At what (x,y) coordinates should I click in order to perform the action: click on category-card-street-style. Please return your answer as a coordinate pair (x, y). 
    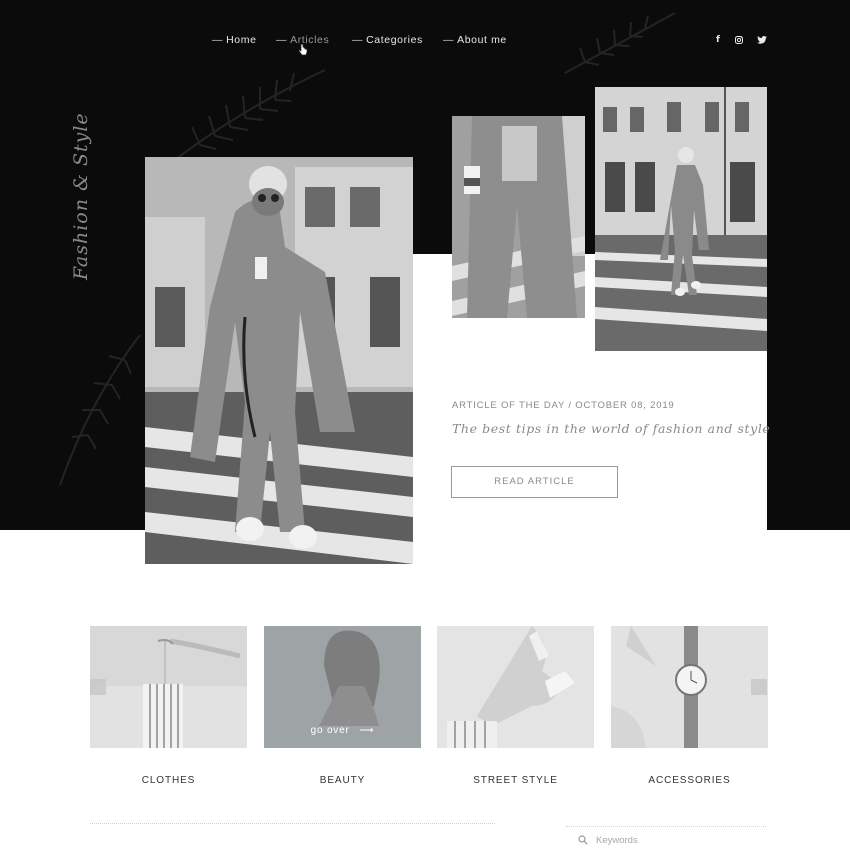
    Looking at the image, I should click on (515, 687).